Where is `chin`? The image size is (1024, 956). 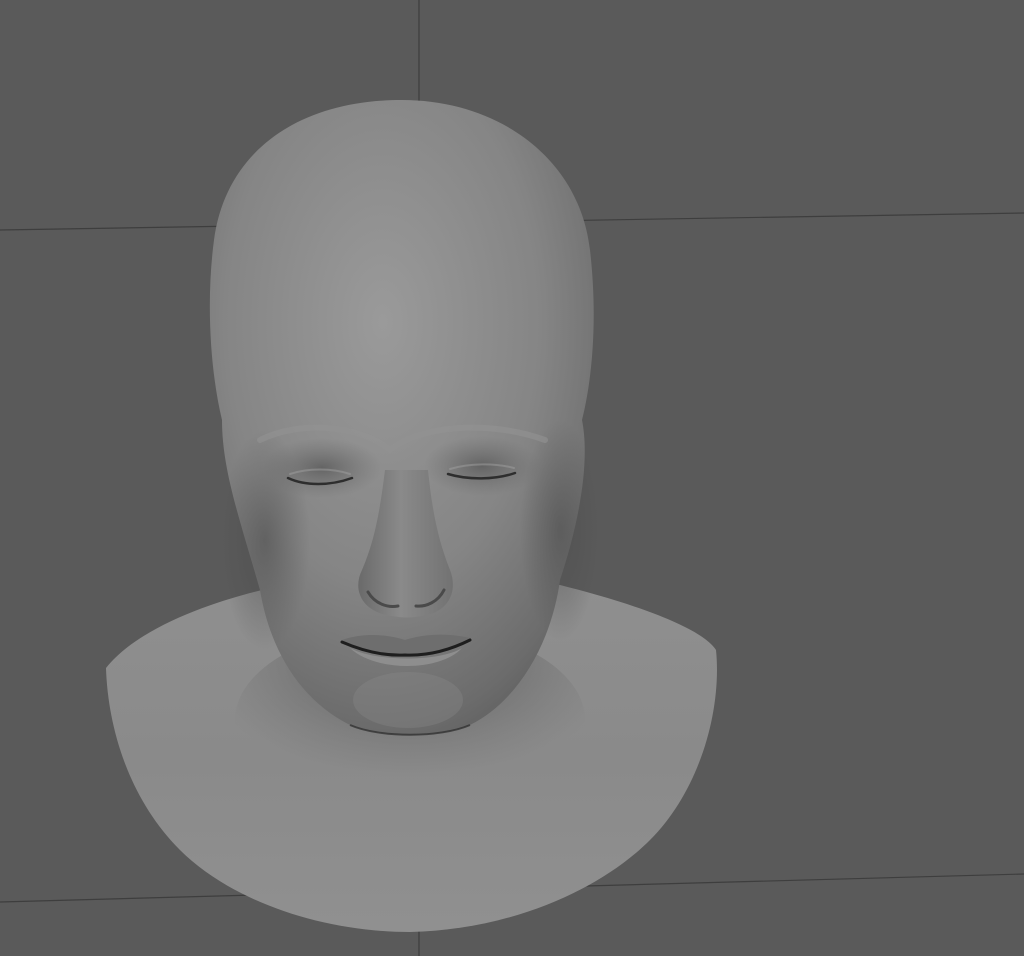
chin is located at coordinates (408, 700).